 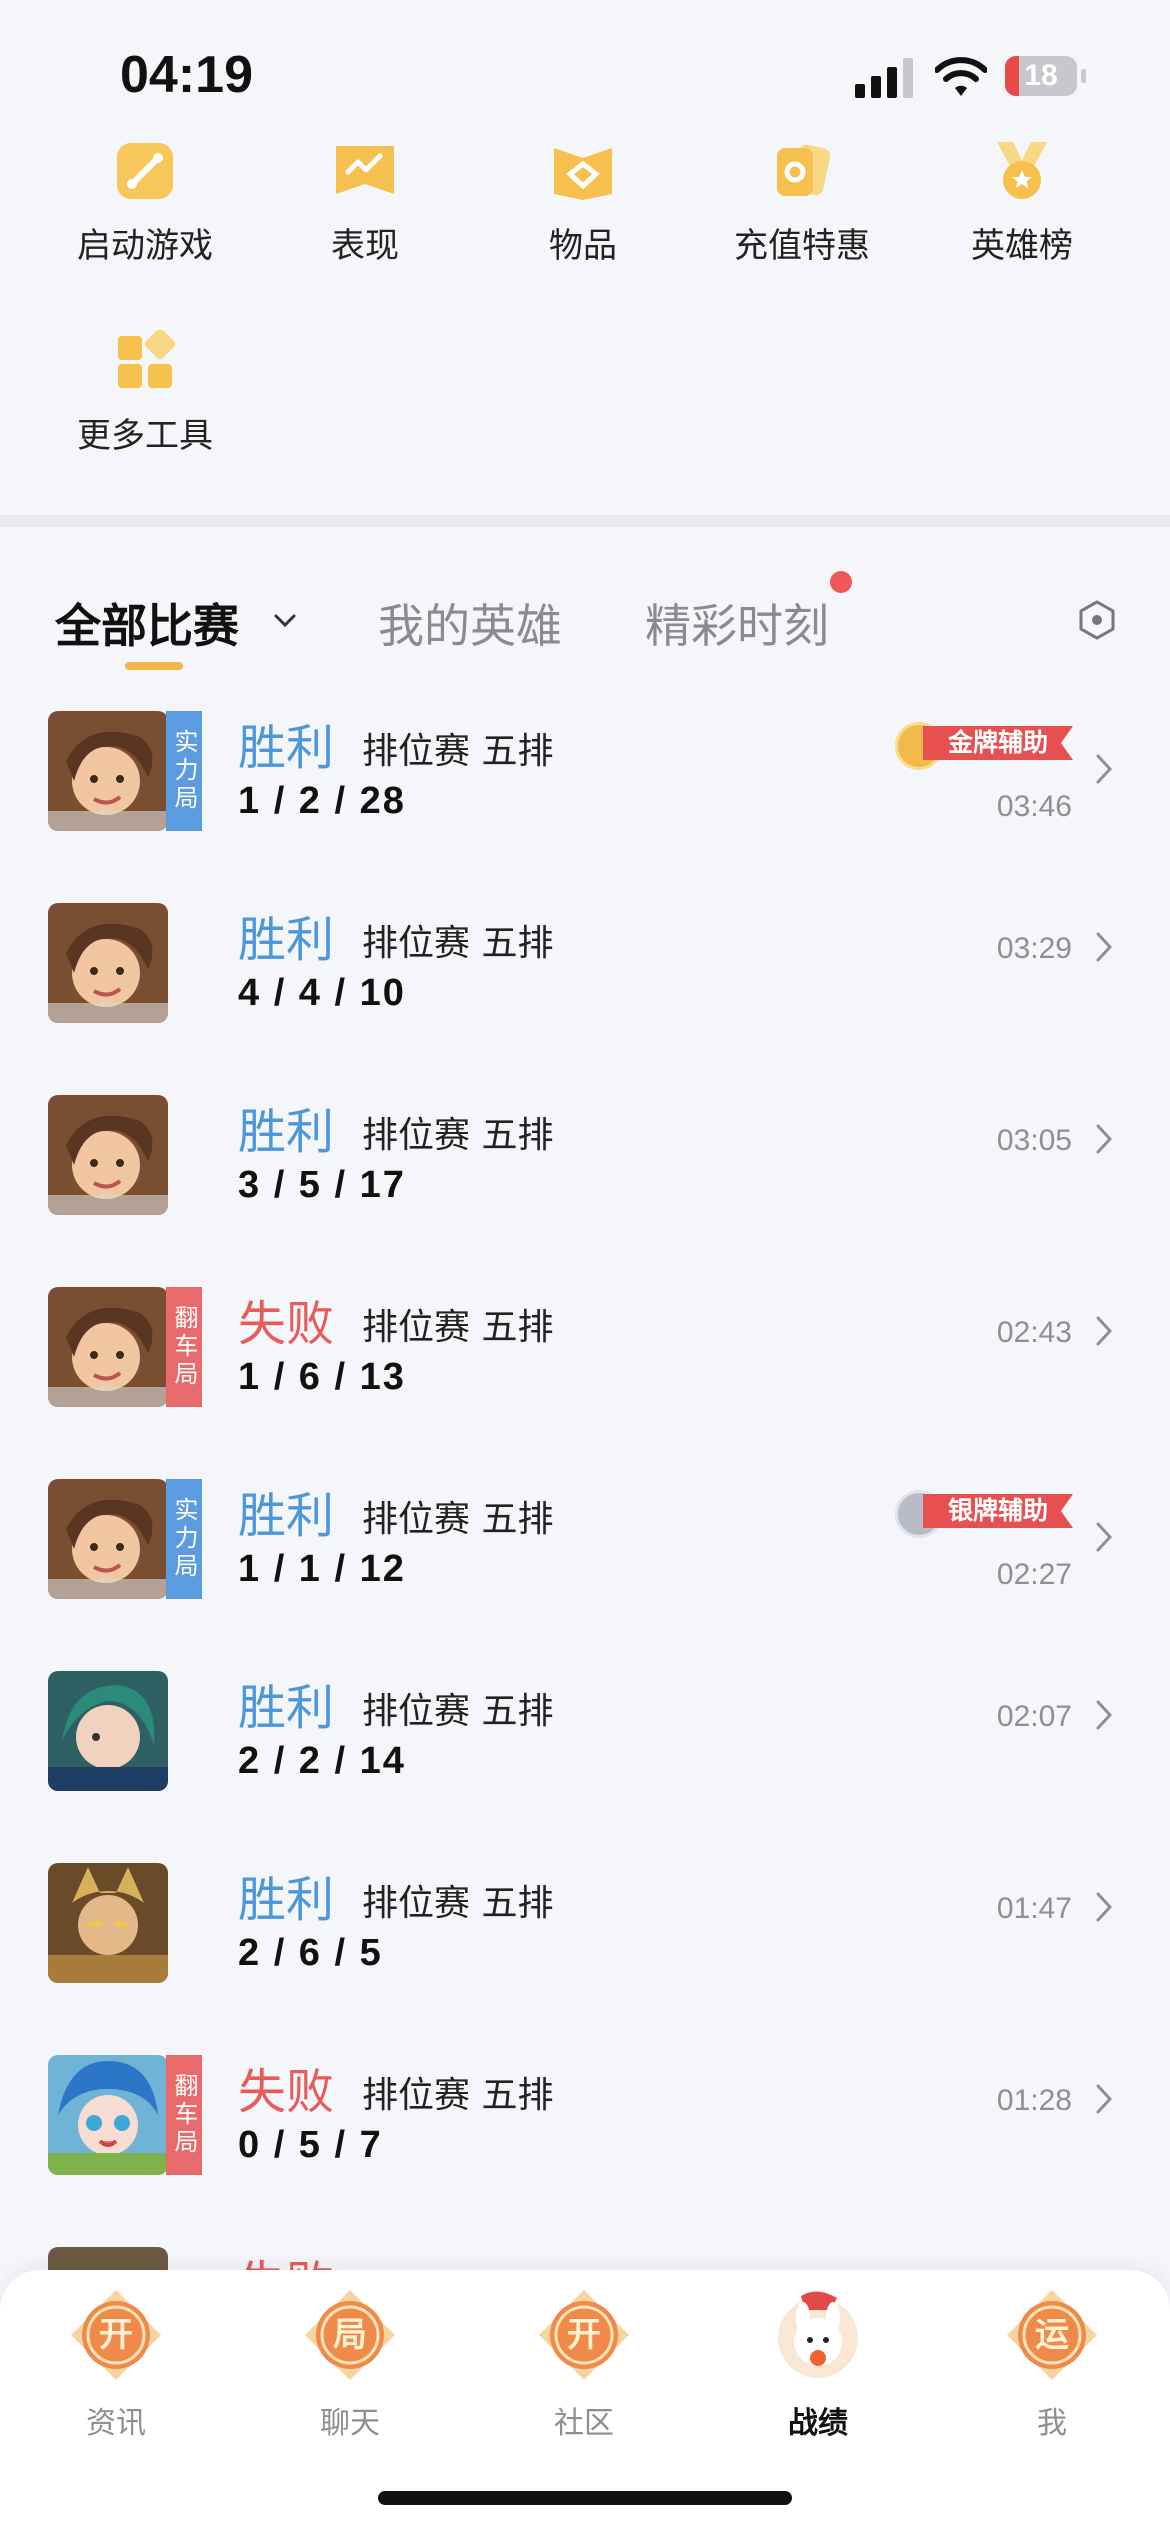 What do you see at coordinates (116, 2423) in the screenshot?
I see `nav-label: 资讯` at bounding box center [116, 2423].